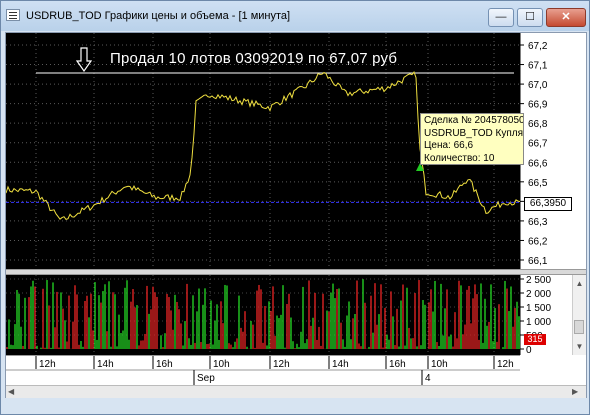 Image resolution: width=590 pixels, height=415 pixels. Describe the element at coordinates (538, 85) in the screenshot. I see `price-tick-label: 67,0` at that location.